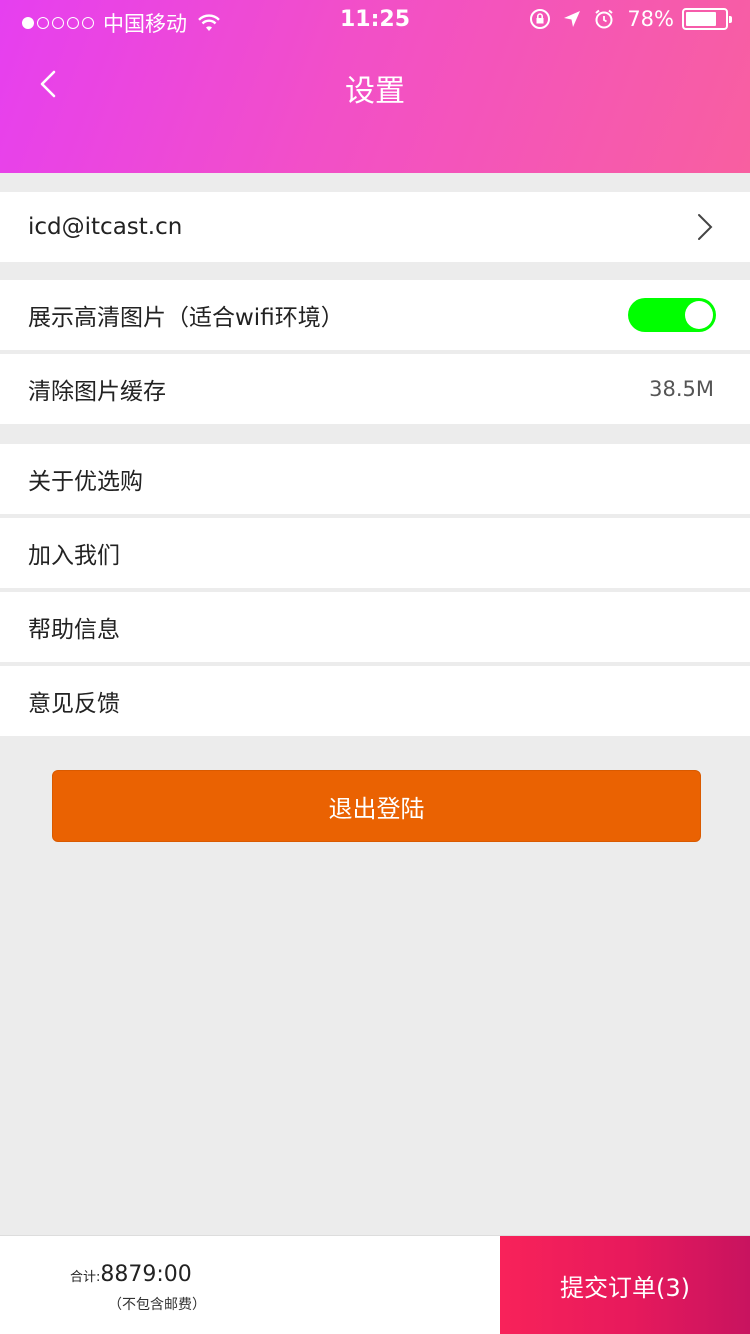 The width and height of the screenshot is (750, 1334). Describe the element at coordinates (705, 227) in the screenshot. I see `chevron-right-icon` at that location.